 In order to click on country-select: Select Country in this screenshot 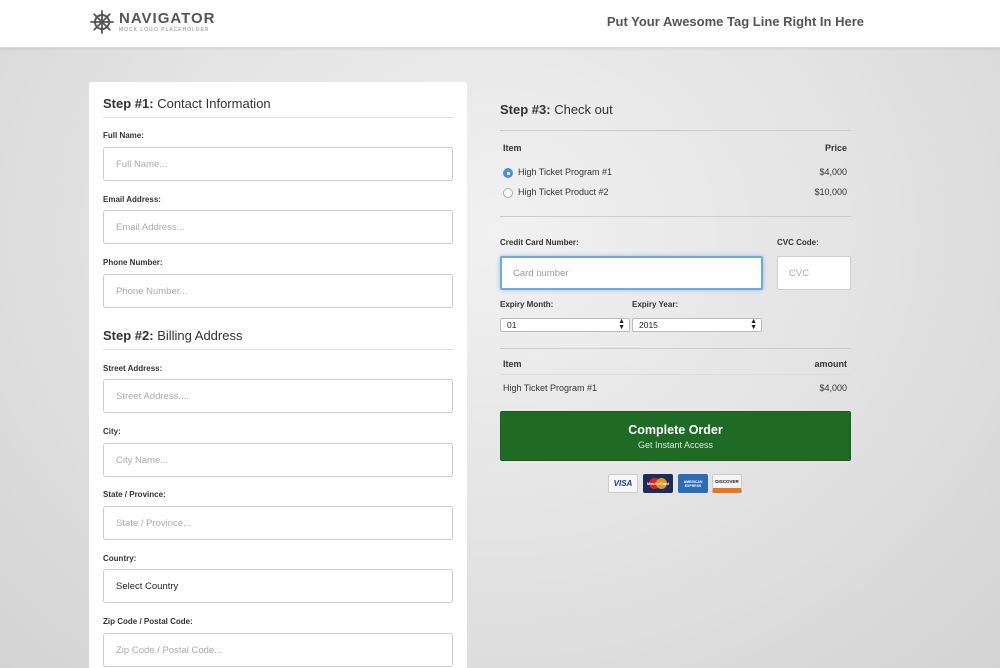, I will do `click(278, 586)`.